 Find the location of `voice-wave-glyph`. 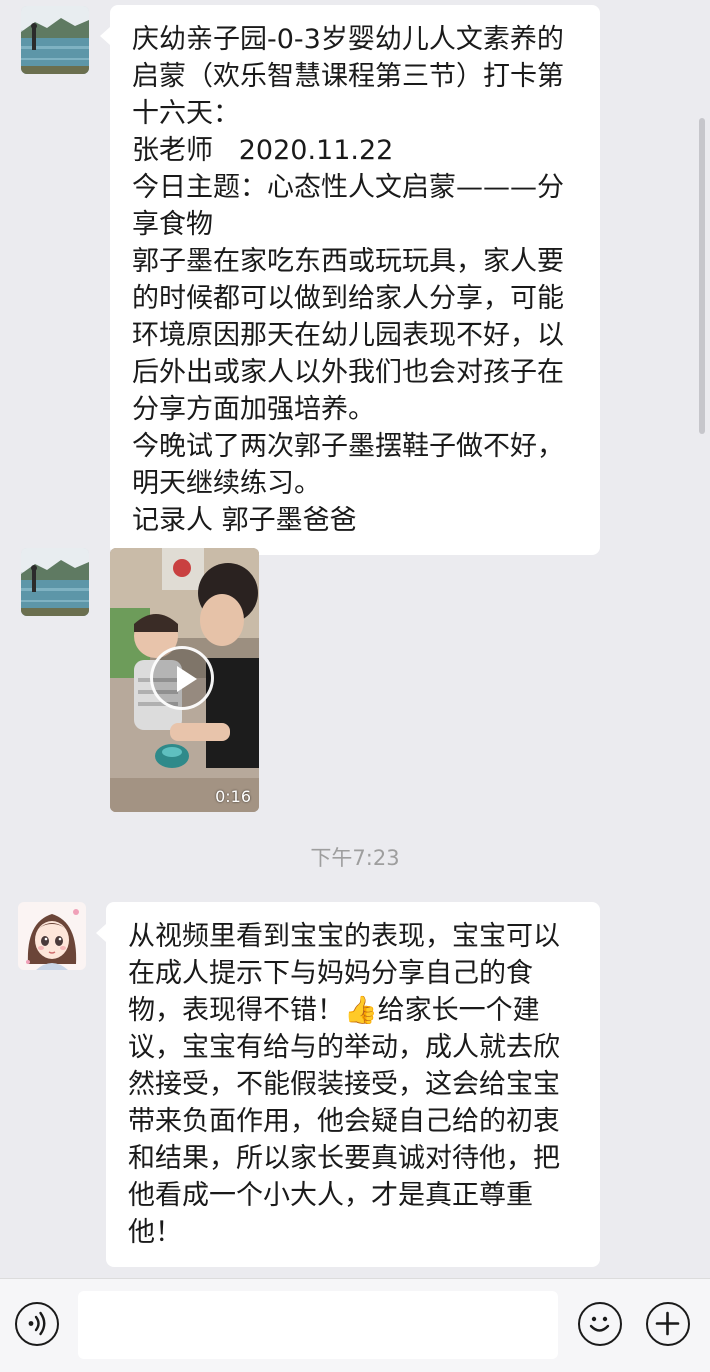

voice-wave-glyph is located at coordinates (37, 1323).